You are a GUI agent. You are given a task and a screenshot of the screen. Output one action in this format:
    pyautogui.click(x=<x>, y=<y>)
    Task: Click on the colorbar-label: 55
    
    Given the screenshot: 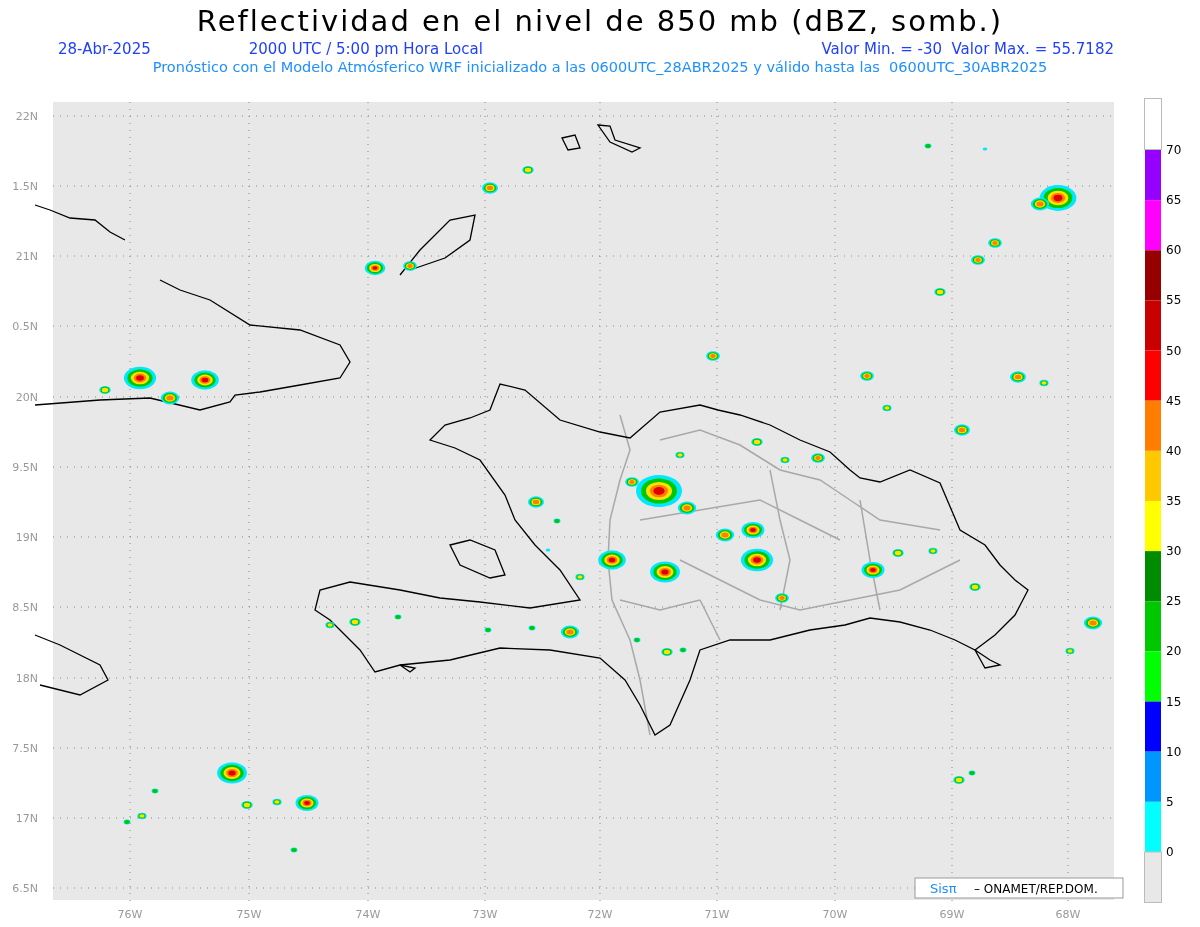 What is the action you would take?
    pyautogui.click(x=1174, y=300)
    